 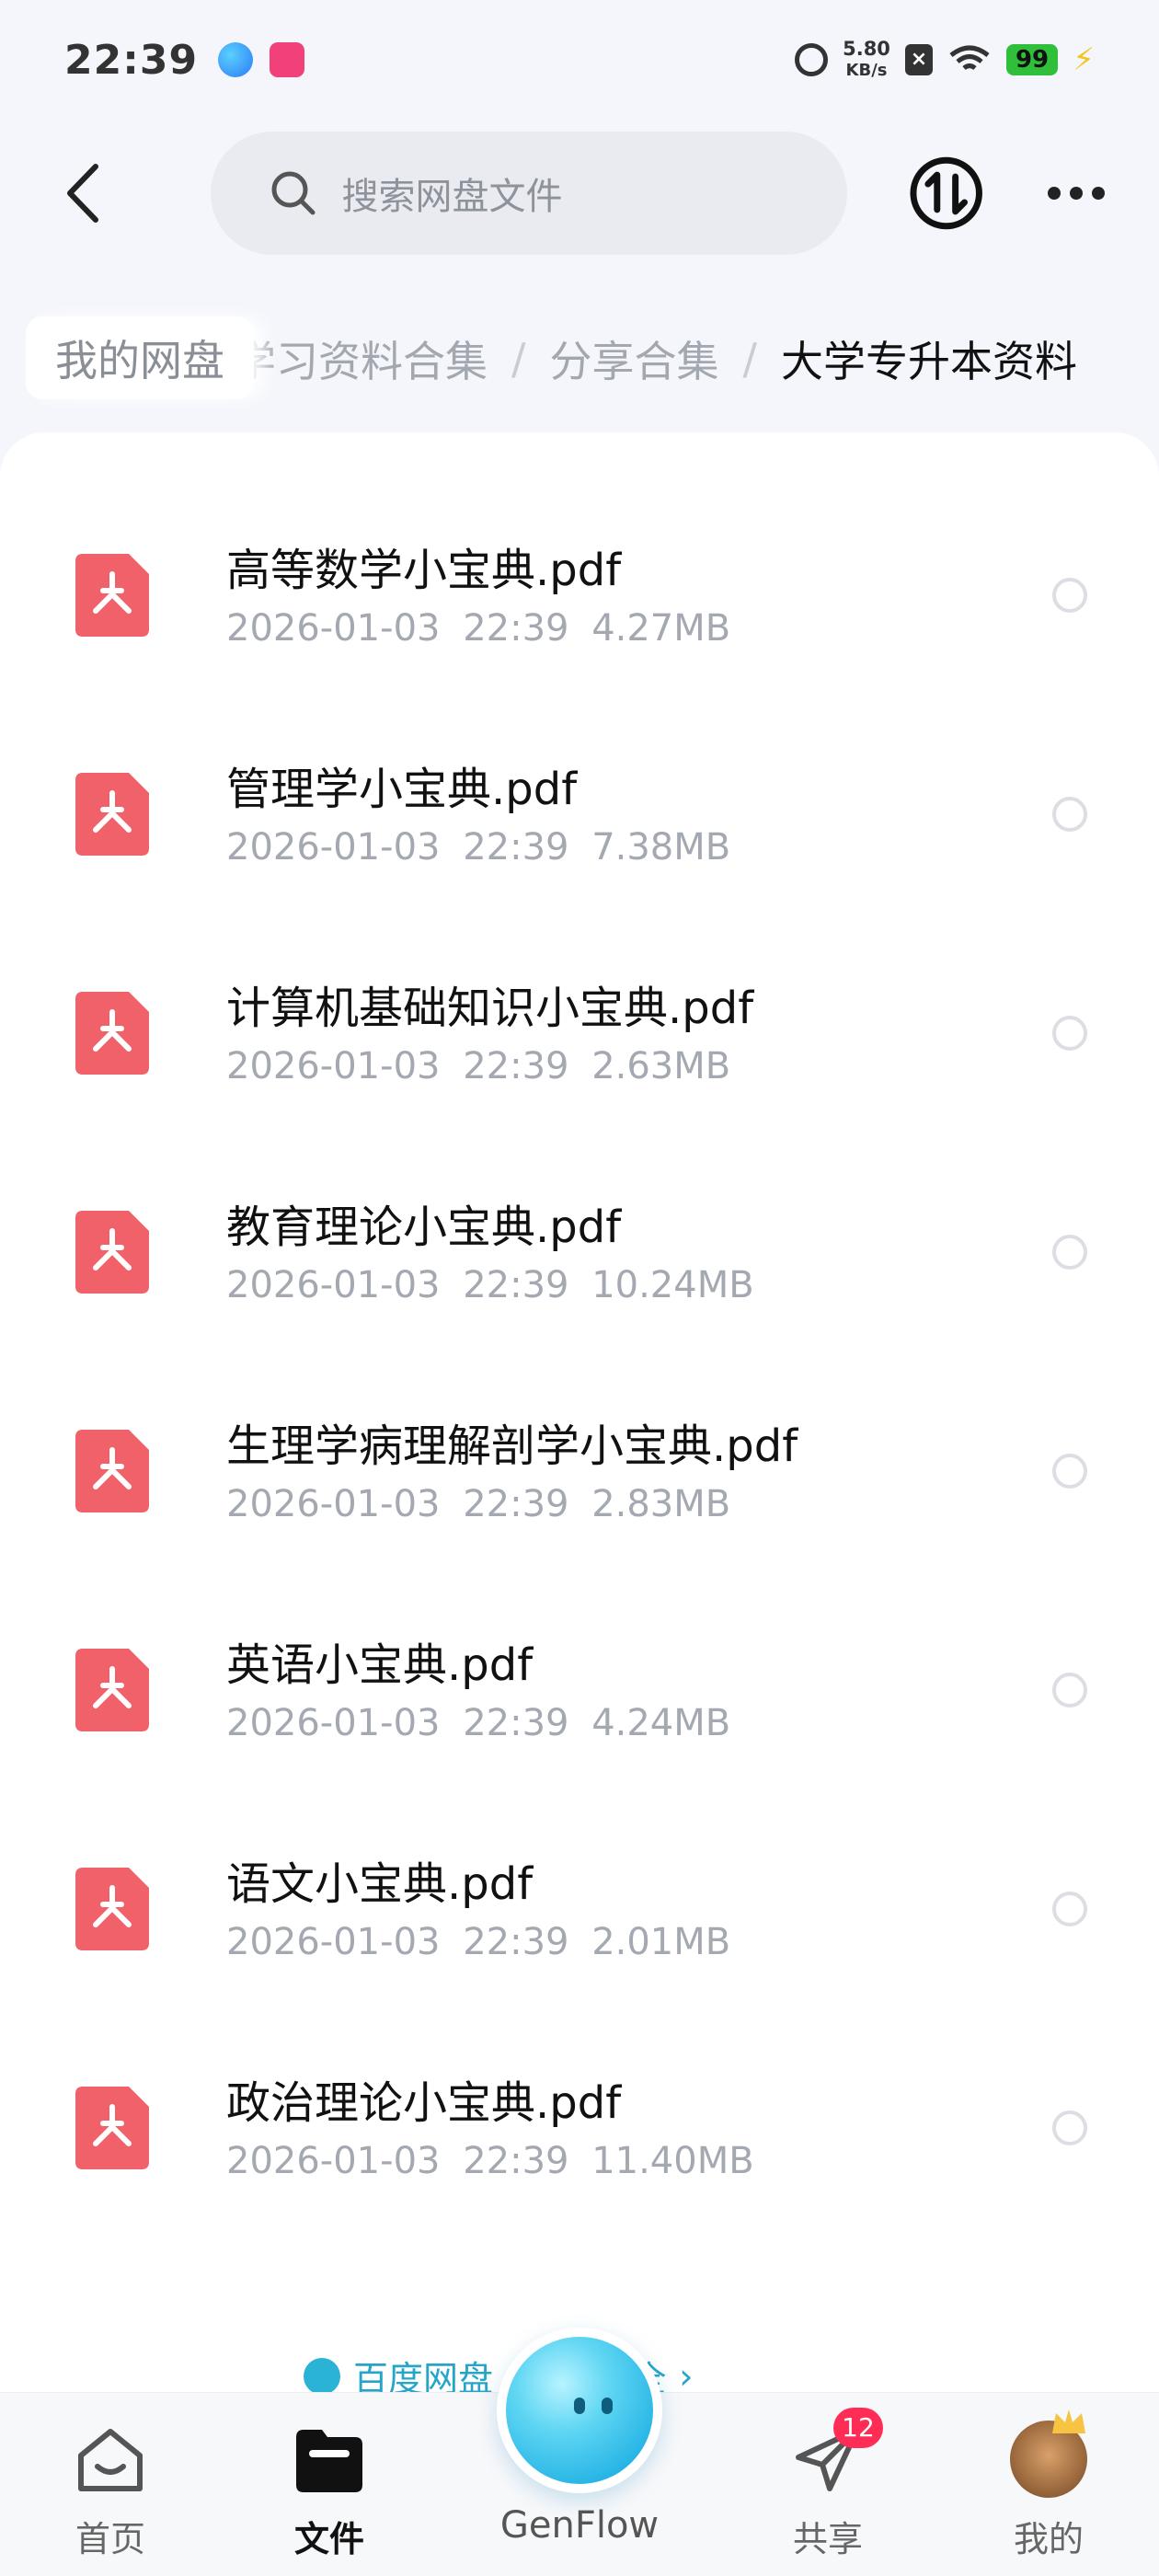 I want to click on file-meta: 2026-01-03 22:39 2.83MB, so click(x=478, y=1504).